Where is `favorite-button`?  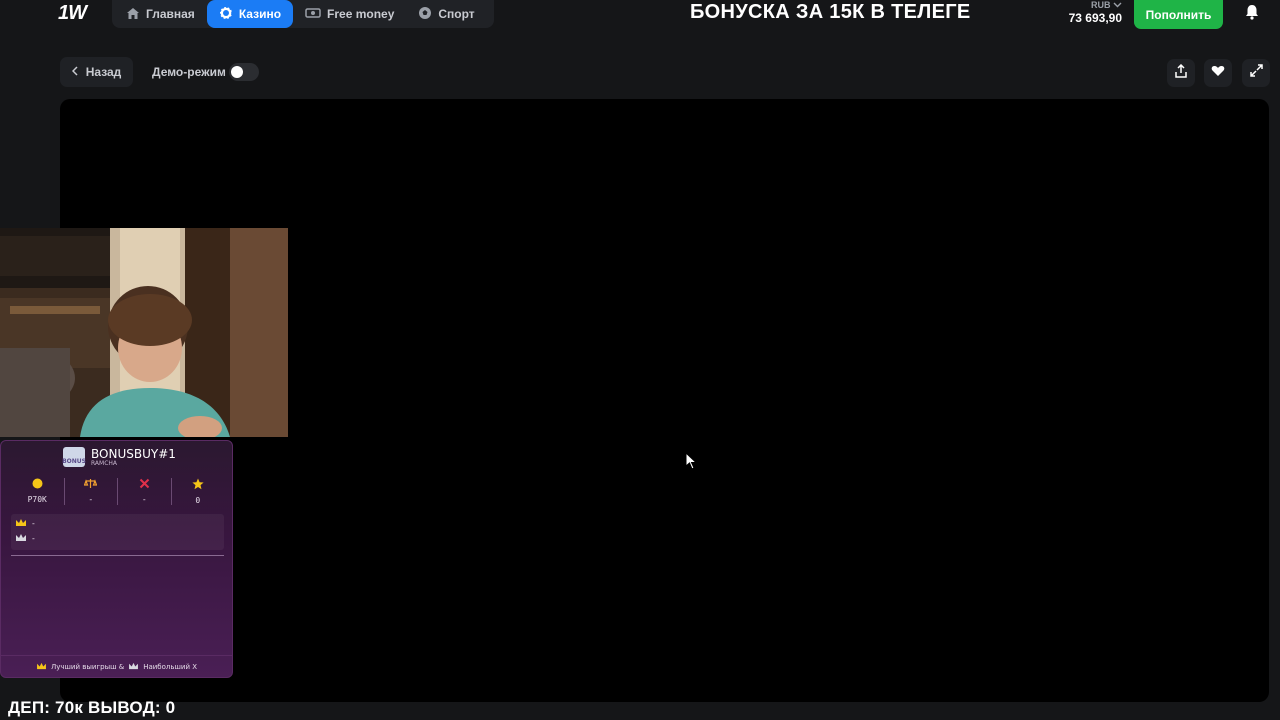
favorite-button is located at coordinates (1218, 73).